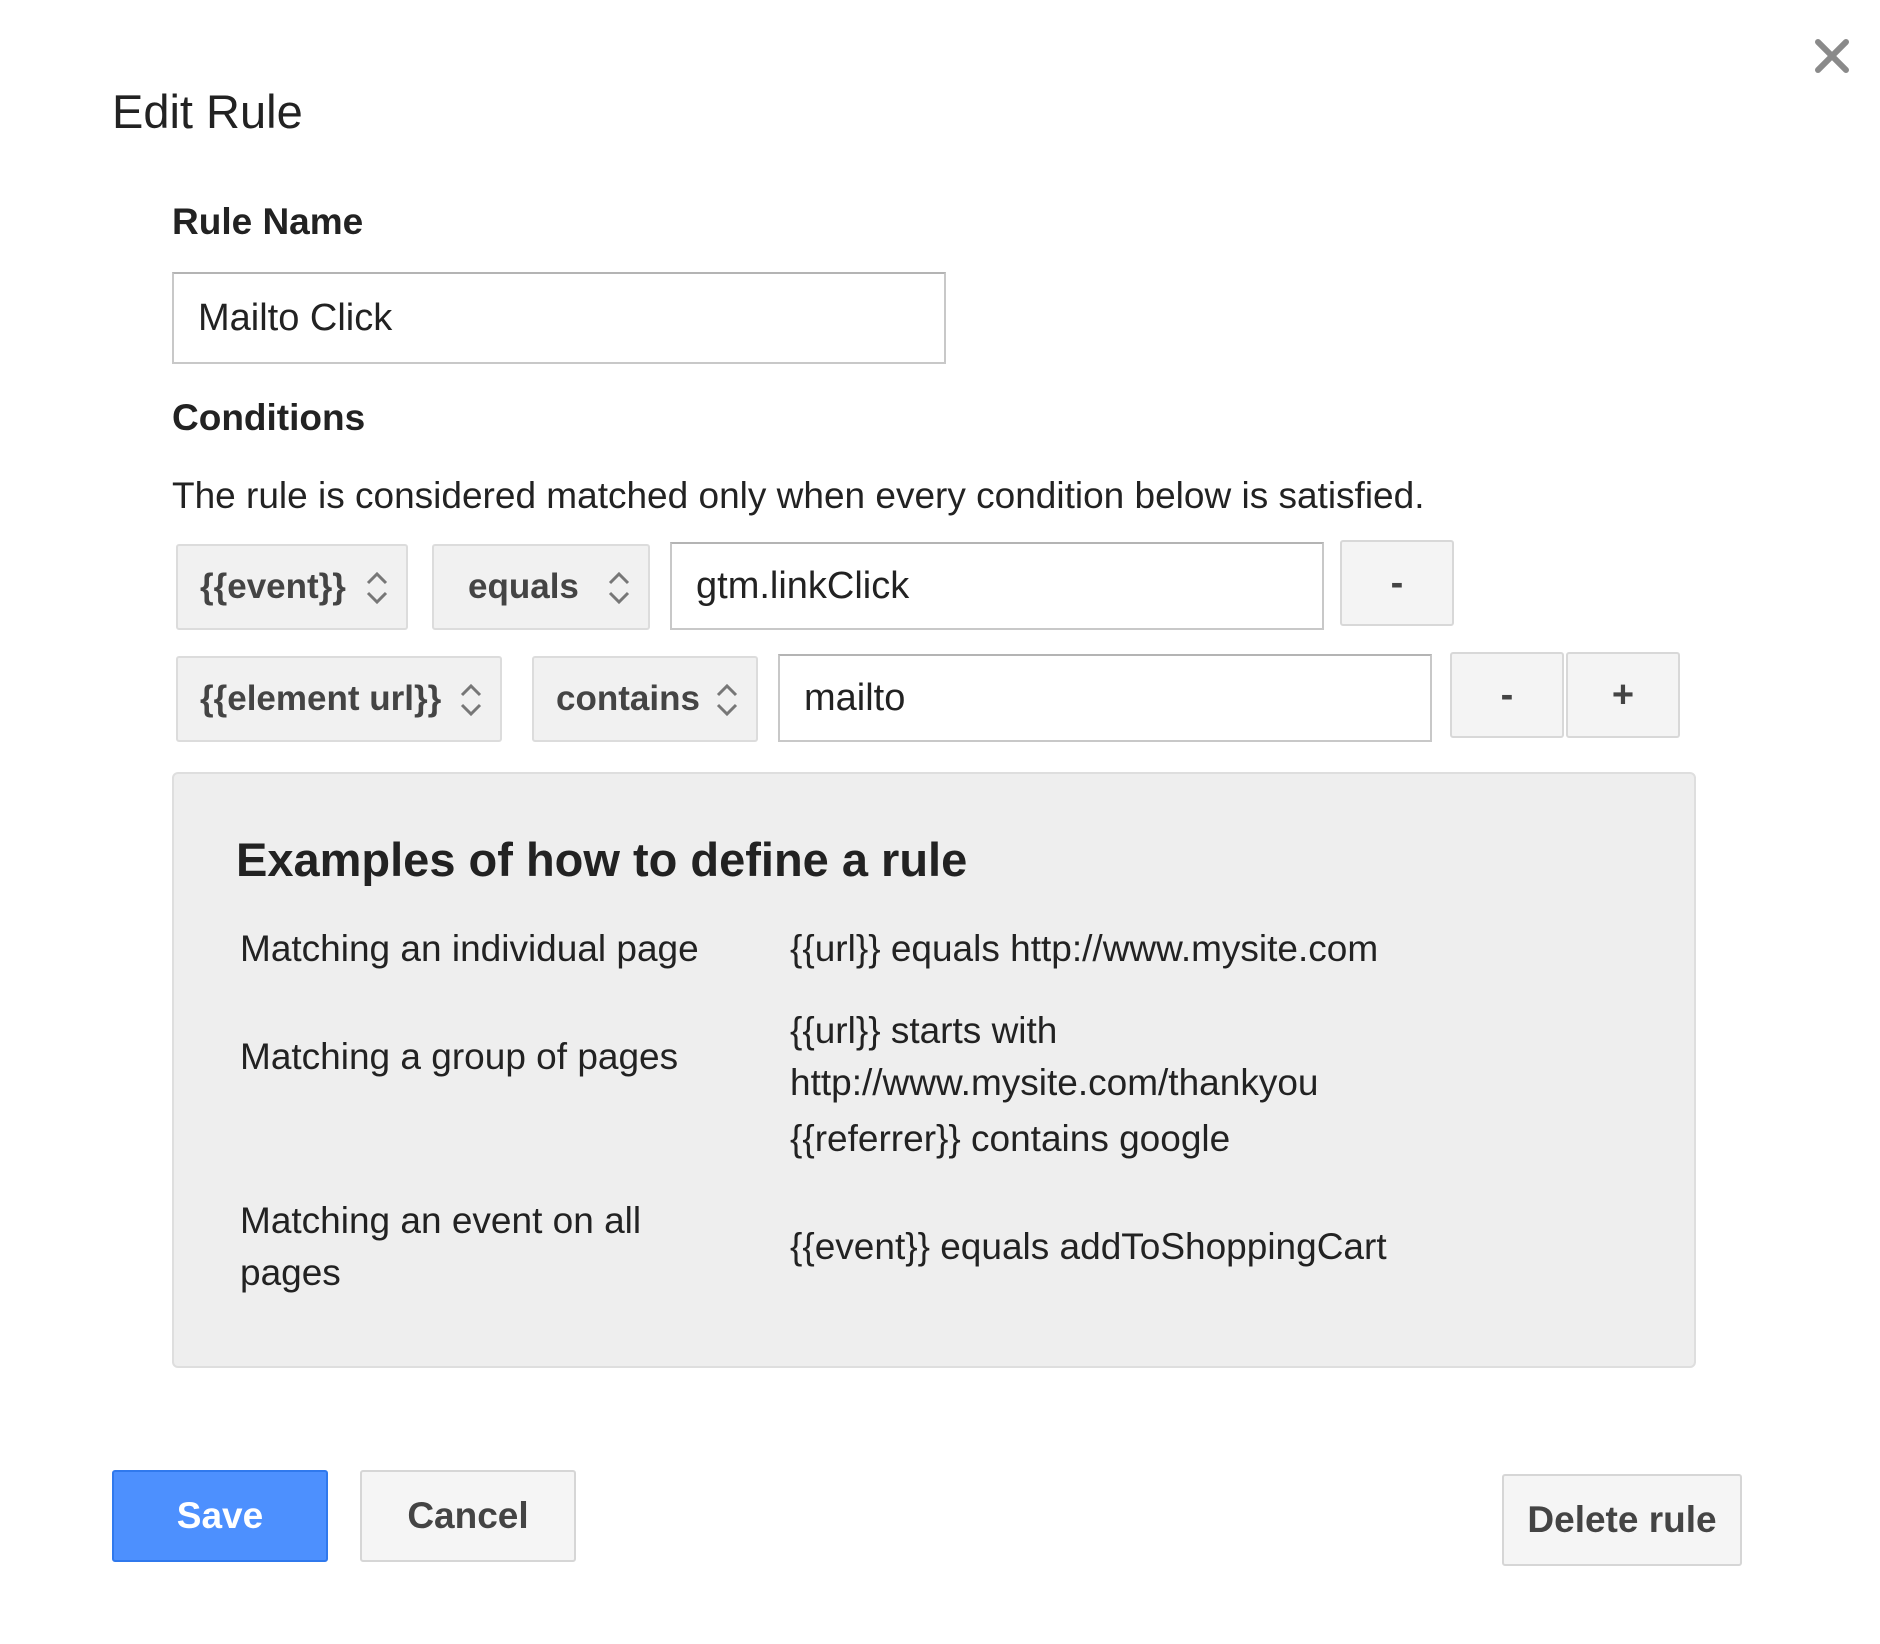  I want to click on condition-1-value-input, so click(997, 586).